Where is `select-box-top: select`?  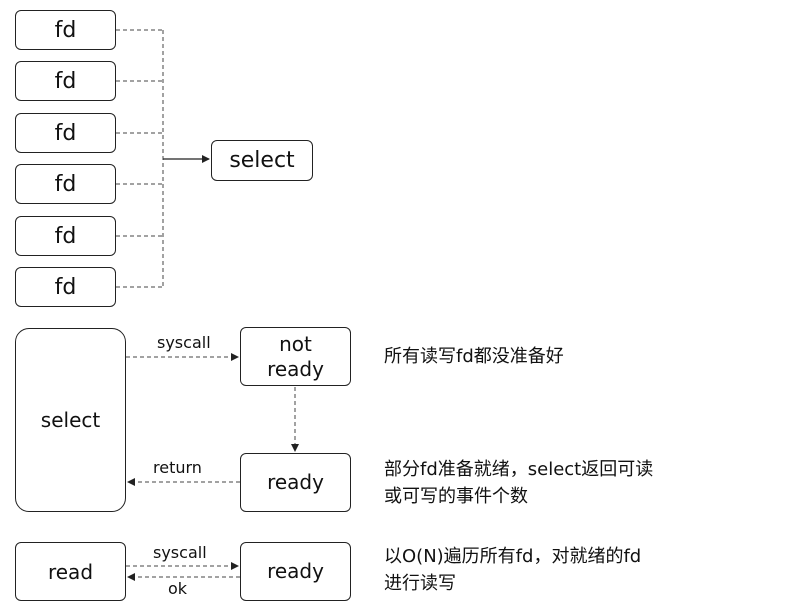 select-box-top: select is located at coordinates (262, 160).